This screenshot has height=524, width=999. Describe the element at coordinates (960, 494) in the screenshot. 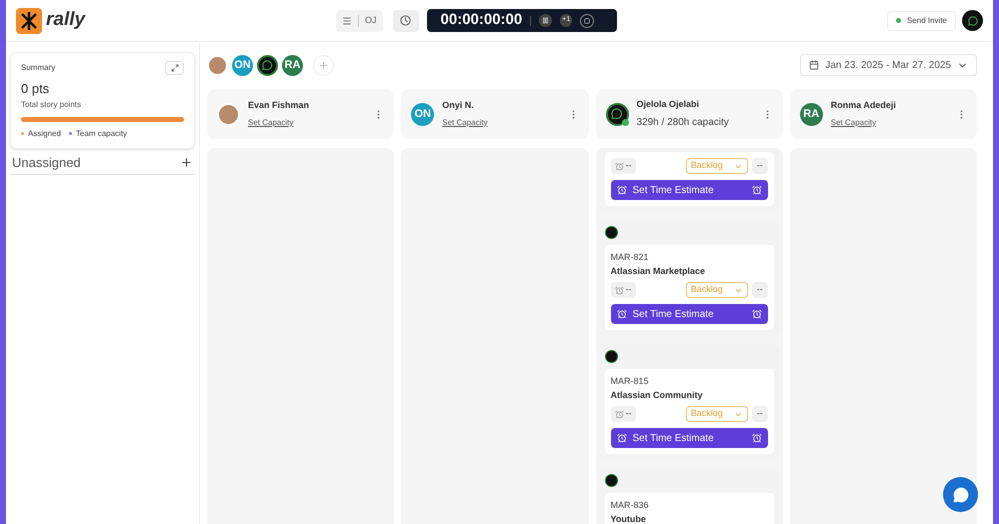

I see `chat-icon` at that location.